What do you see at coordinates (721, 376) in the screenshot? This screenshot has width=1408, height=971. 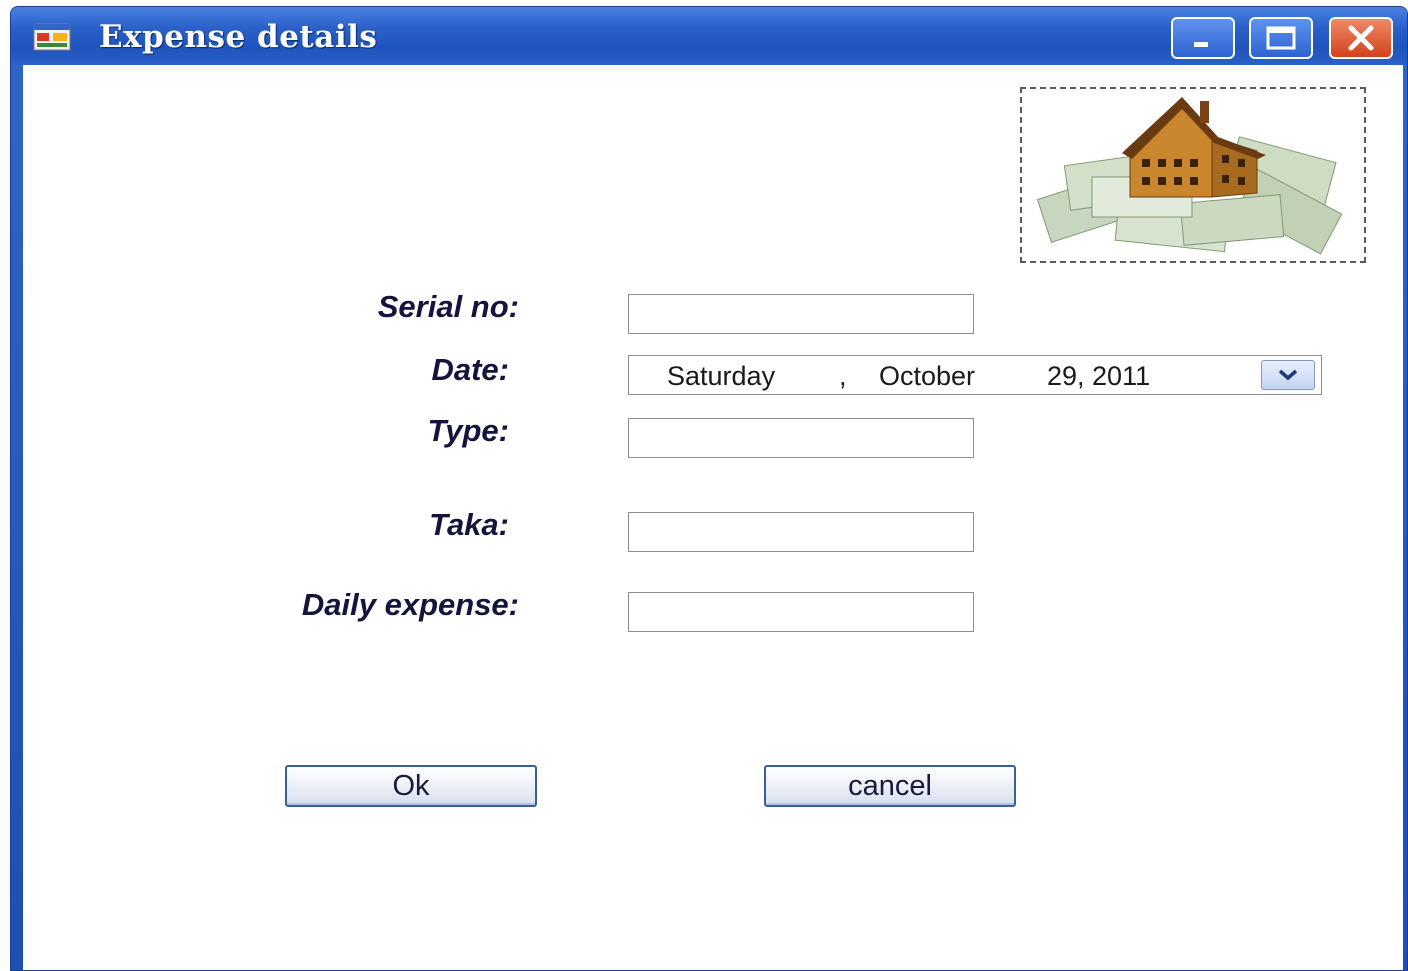 I see `date-weekday: Saturday` at bounding box center [721, 376].